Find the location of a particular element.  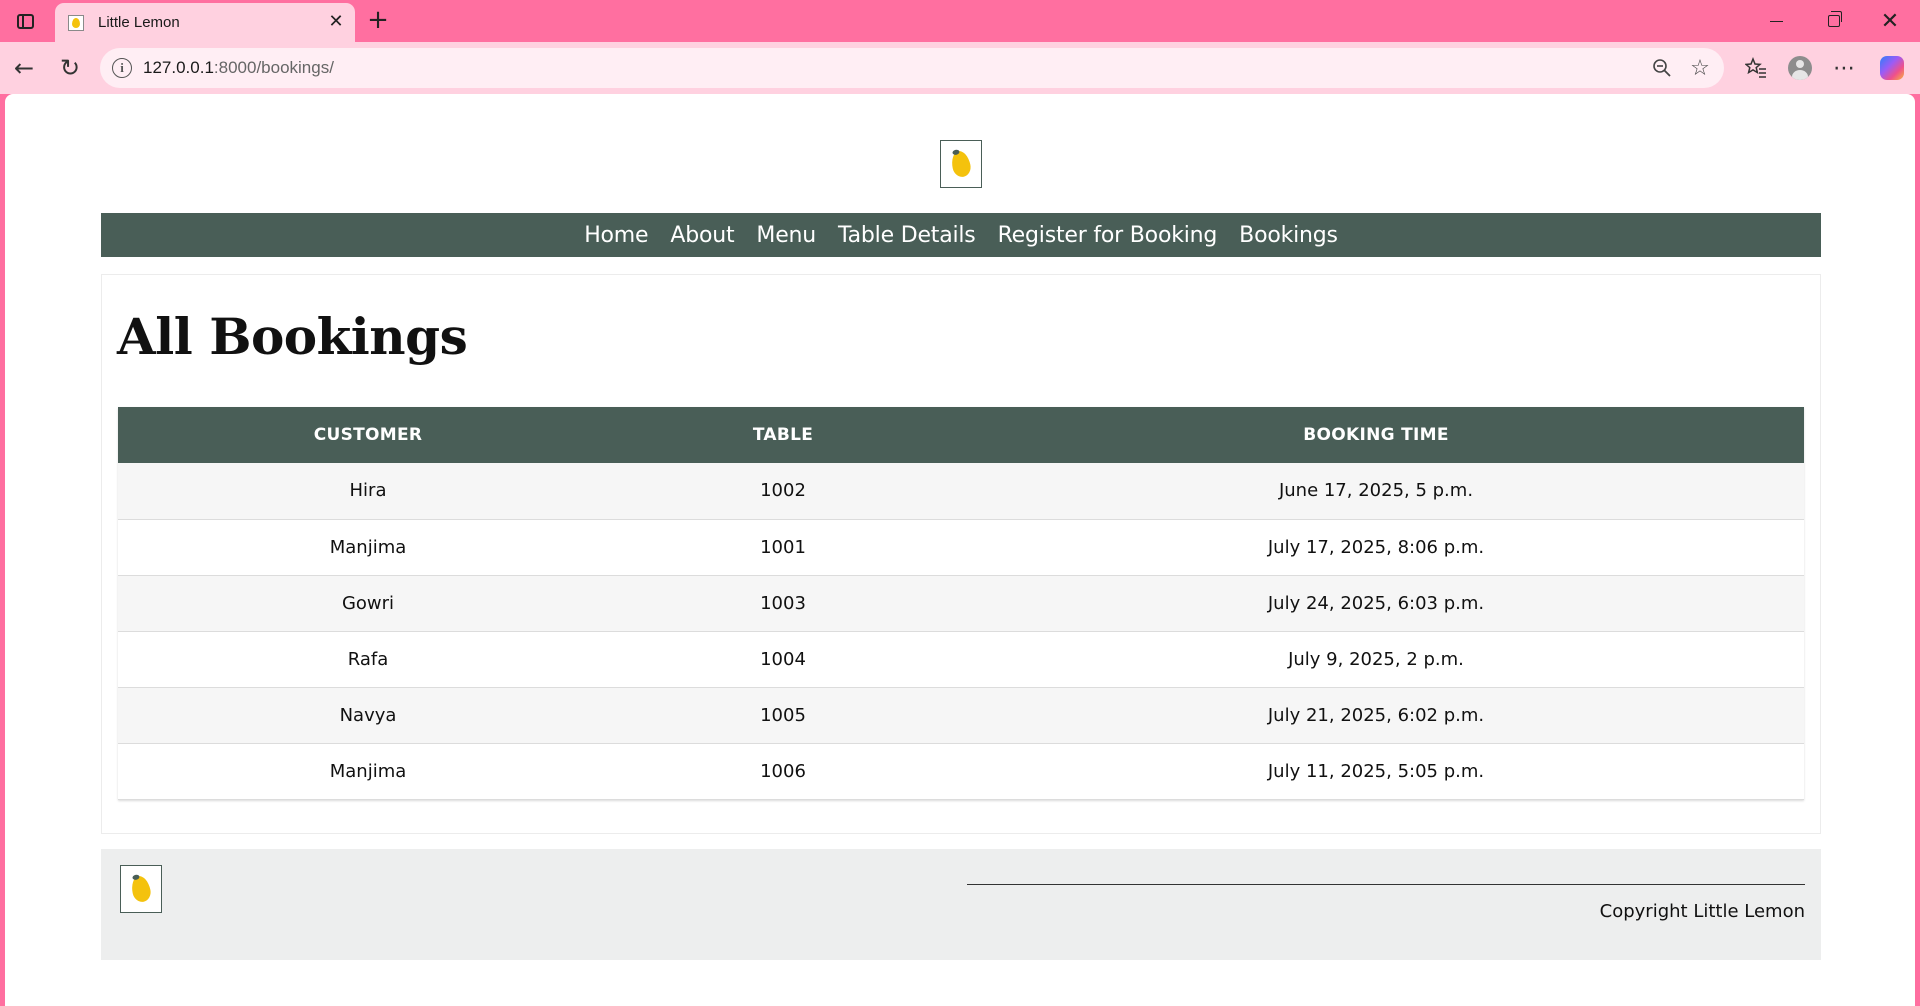

cell-table: 1004 is located at coordinates (783, 659).